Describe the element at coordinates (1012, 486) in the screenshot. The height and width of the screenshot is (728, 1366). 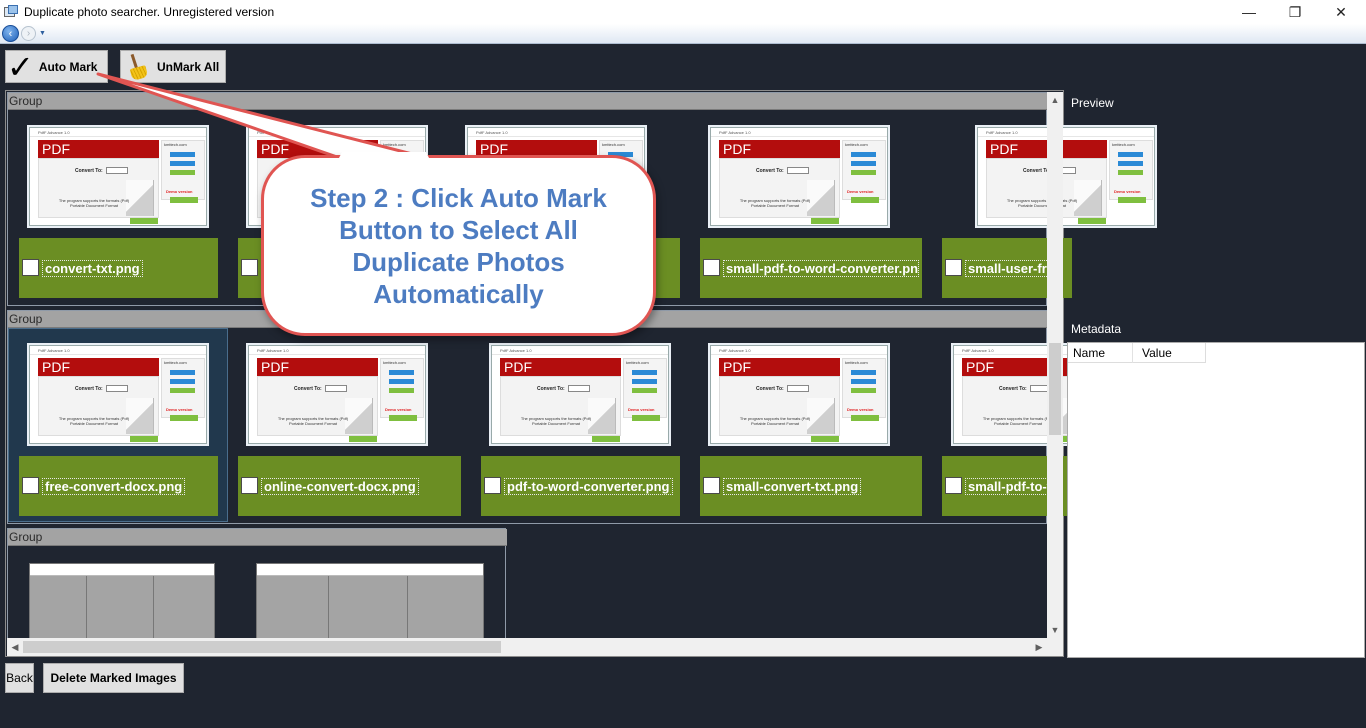
I see `filename-label: small-pdf-to-w` at that location.